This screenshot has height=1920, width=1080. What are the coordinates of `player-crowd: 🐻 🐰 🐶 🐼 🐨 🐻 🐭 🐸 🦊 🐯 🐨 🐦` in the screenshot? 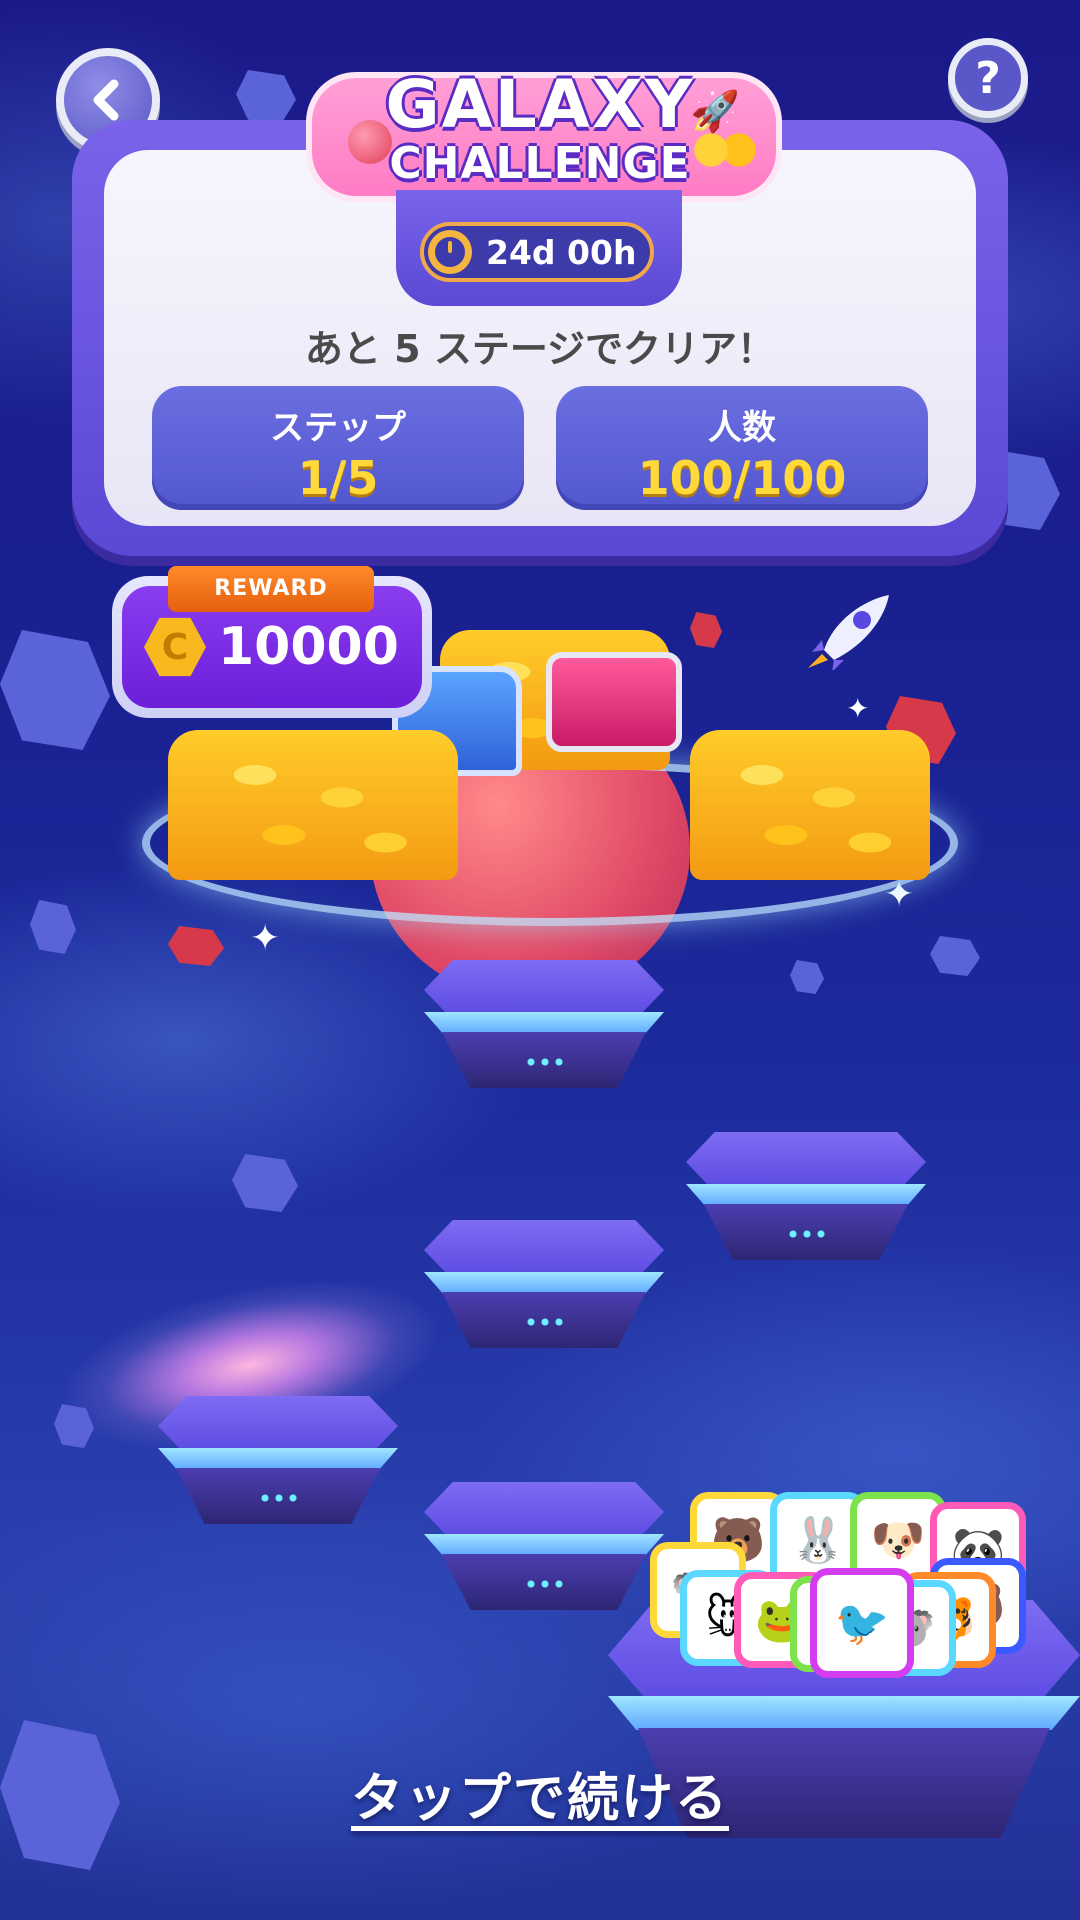 It's located at (850, 1587).